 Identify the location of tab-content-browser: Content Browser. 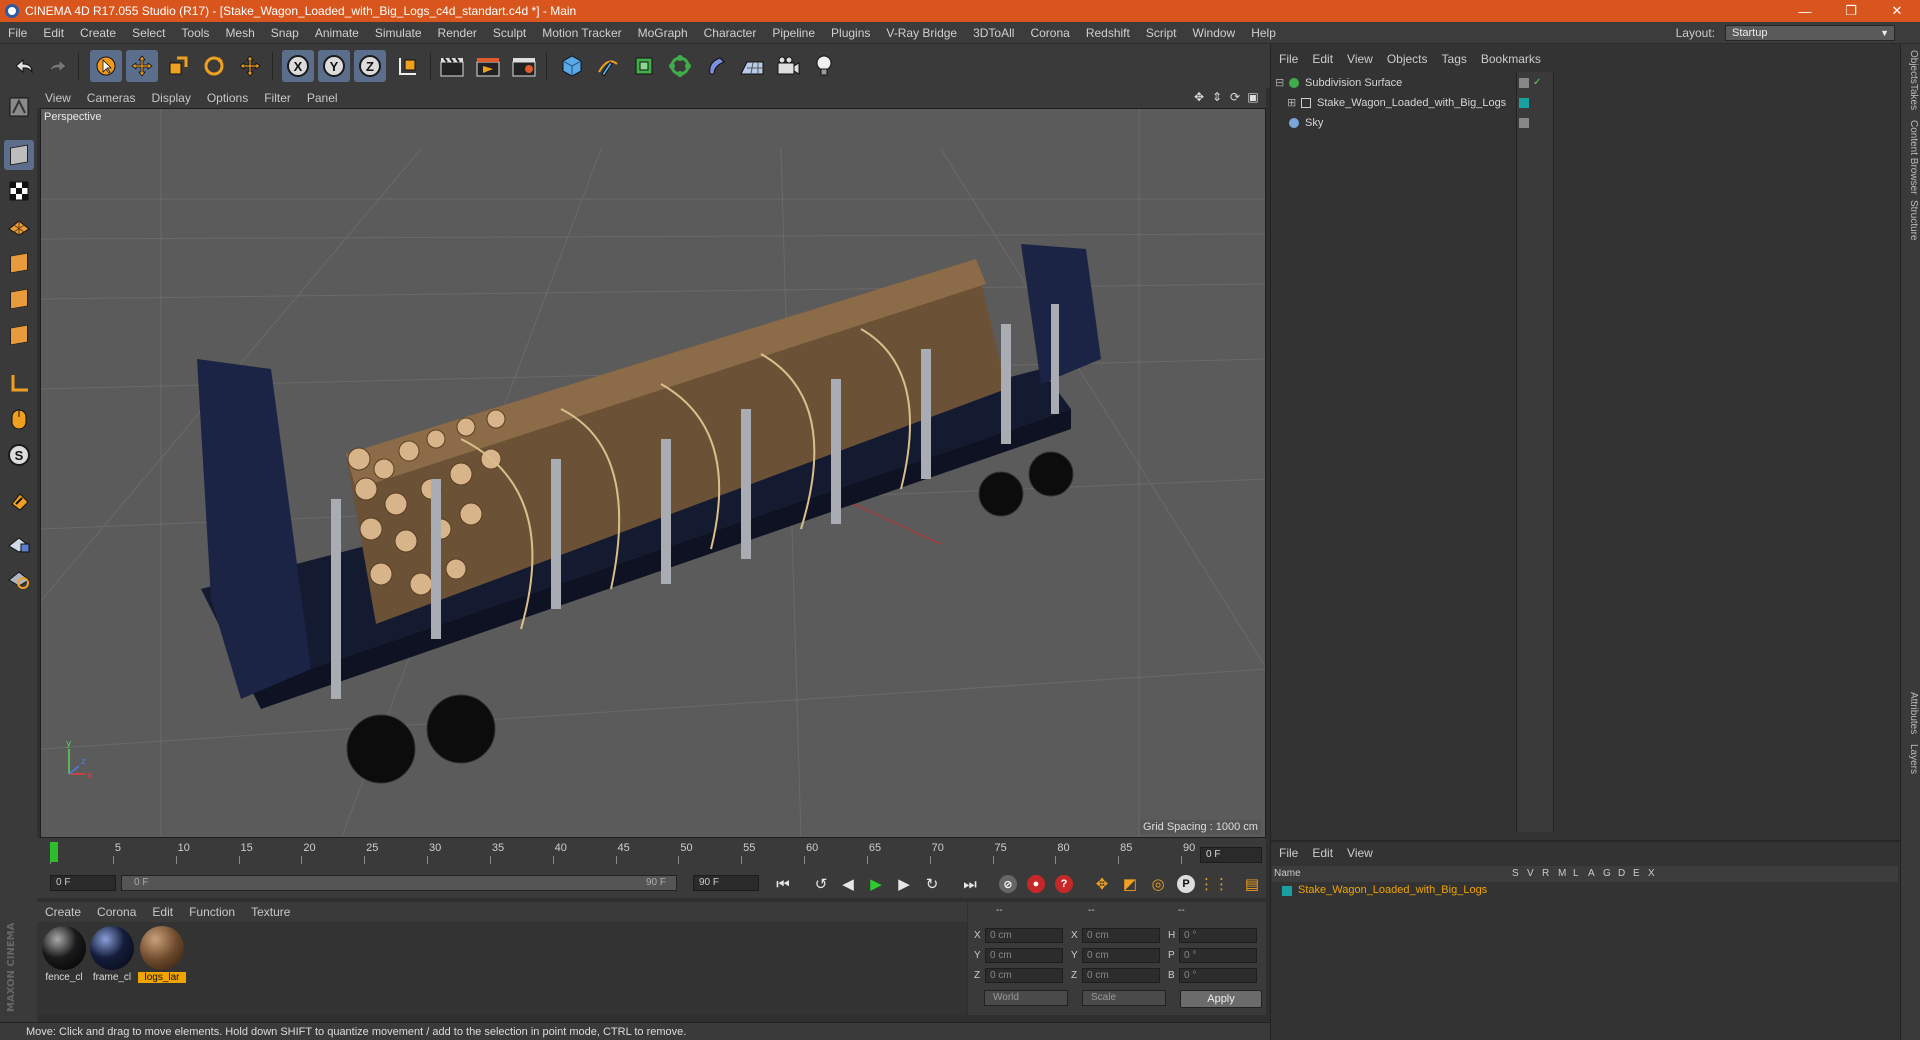
(1911, 157).